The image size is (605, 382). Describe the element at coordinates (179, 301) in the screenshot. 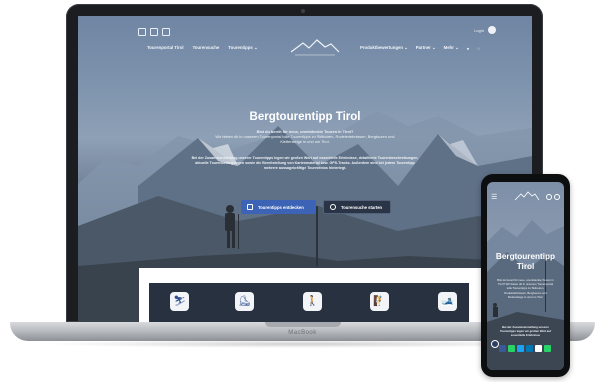

I see `skitour-icon: ⛷` at that location.